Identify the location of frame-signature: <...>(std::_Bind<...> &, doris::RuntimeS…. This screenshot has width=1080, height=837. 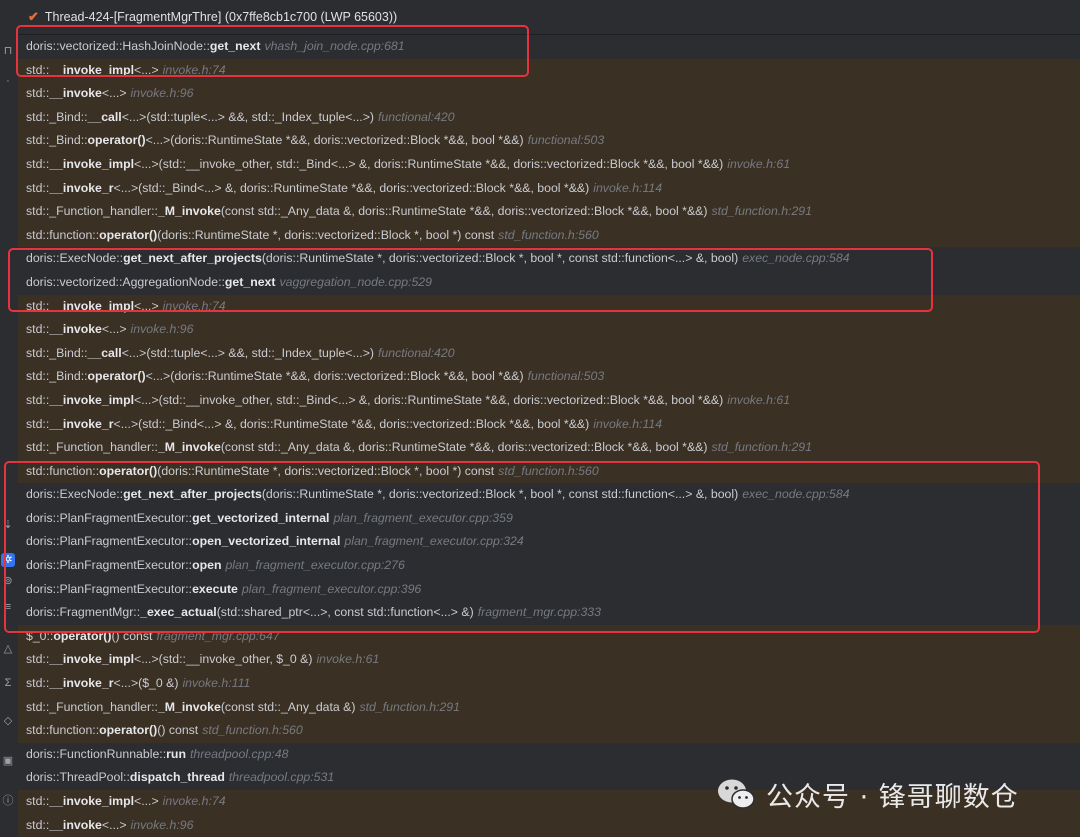
(351, 187).